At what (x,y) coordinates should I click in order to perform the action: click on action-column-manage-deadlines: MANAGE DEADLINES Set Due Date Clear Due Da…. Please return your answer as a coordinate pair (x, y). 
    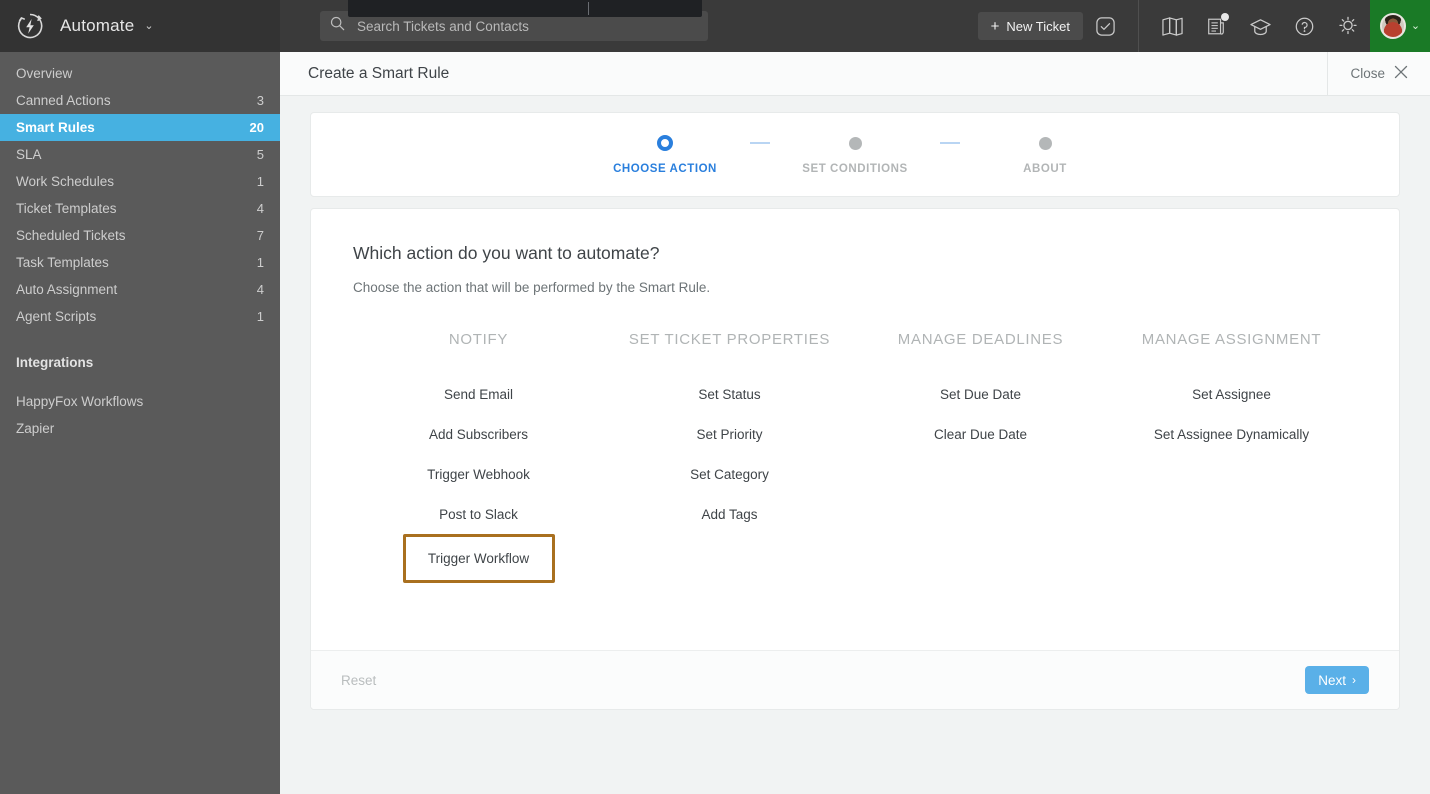
    Looking at the image, I should click on (980, 457).